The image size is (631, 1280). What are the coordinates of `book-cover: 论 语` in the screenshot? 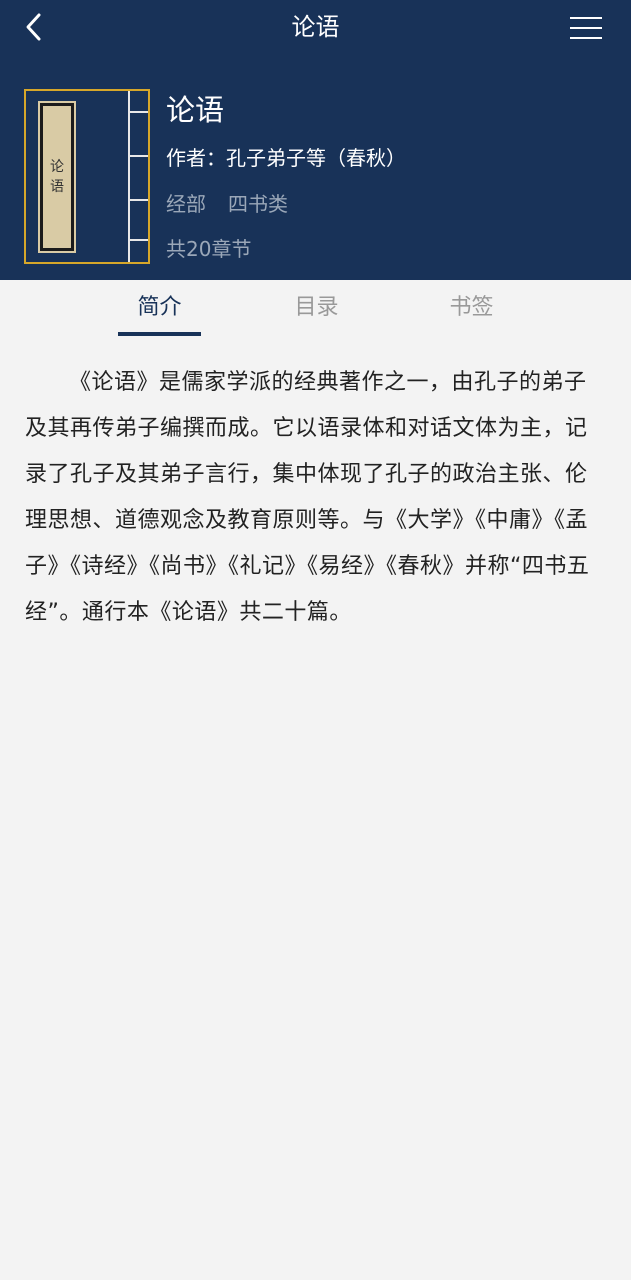 It's located at (87, 176).